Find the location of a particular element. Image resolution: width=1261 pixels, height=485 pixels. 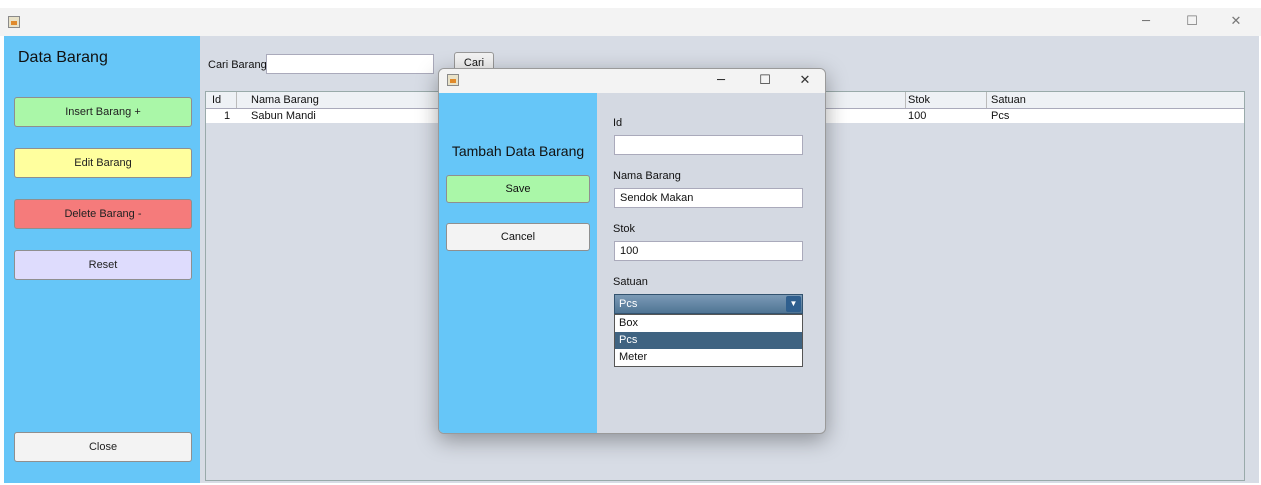

dialog-maximize-button: ☐ is located at coordinates (765, 82).